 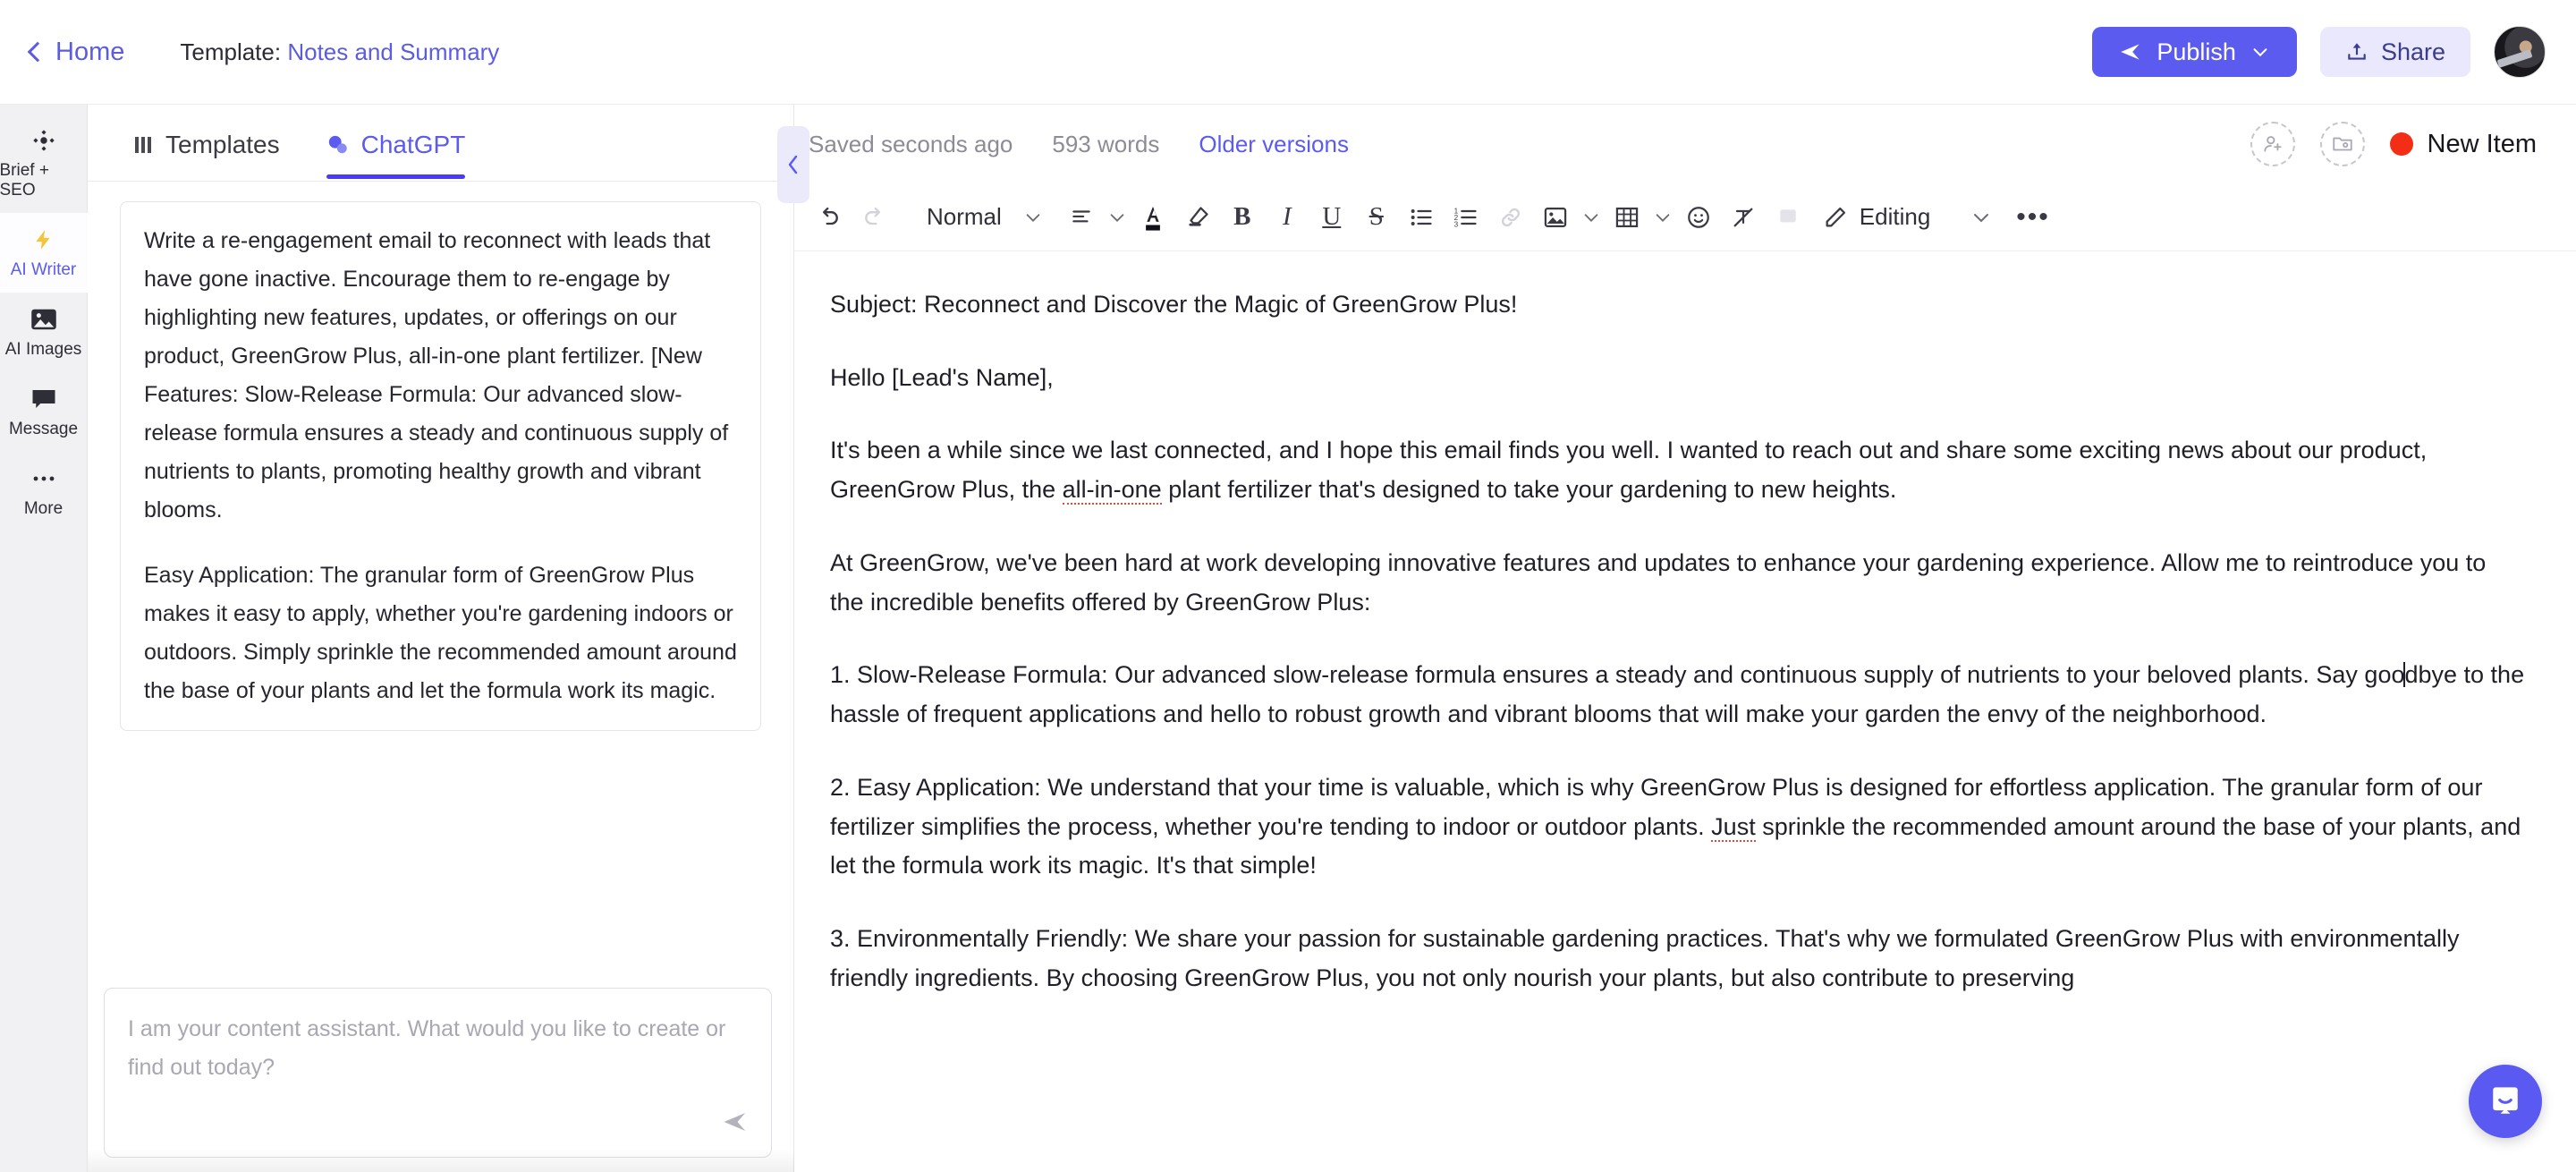 I want to click on user-plus-icon, so click(x=2272, y=144).